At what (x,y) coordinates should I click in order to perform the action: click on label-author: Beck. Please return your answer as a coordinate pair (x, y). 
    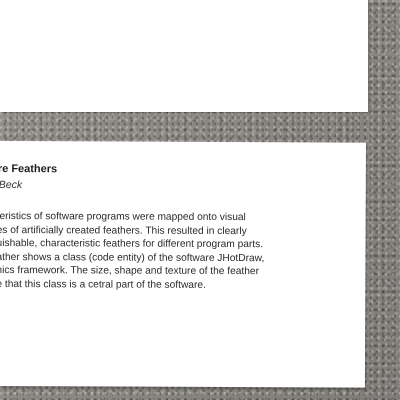
    Looking at the image, I should click on (11, 185).